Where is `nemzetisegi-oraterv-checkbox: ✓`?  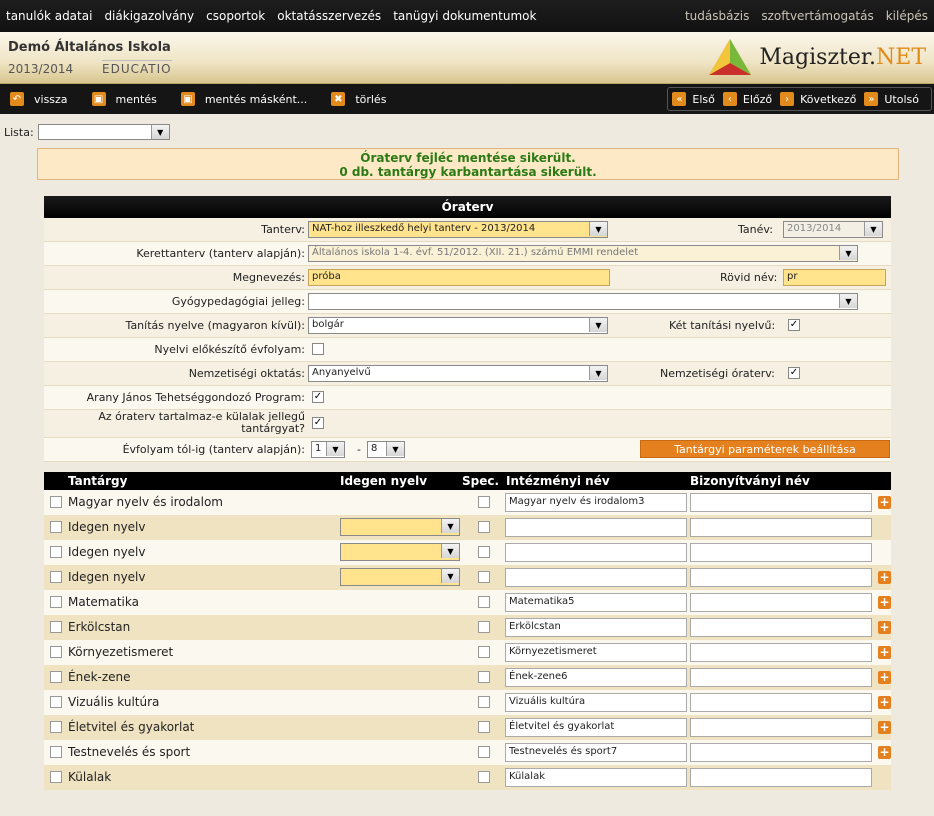
nemzetisegi-oraterv-checkbox: ✓ is located at coordinates (794, 373).